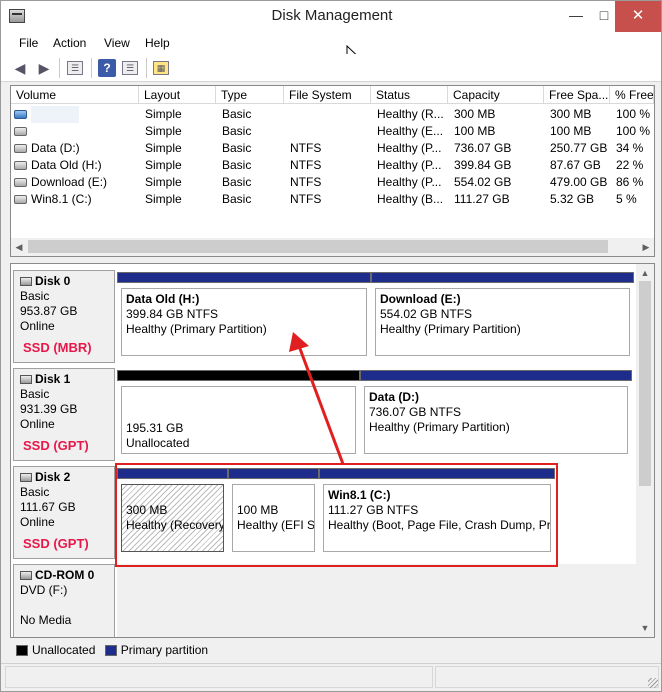 The width and height of the screenshot is (662, 692). I want to click on annotation-arrow-icon, so click(317, 398).